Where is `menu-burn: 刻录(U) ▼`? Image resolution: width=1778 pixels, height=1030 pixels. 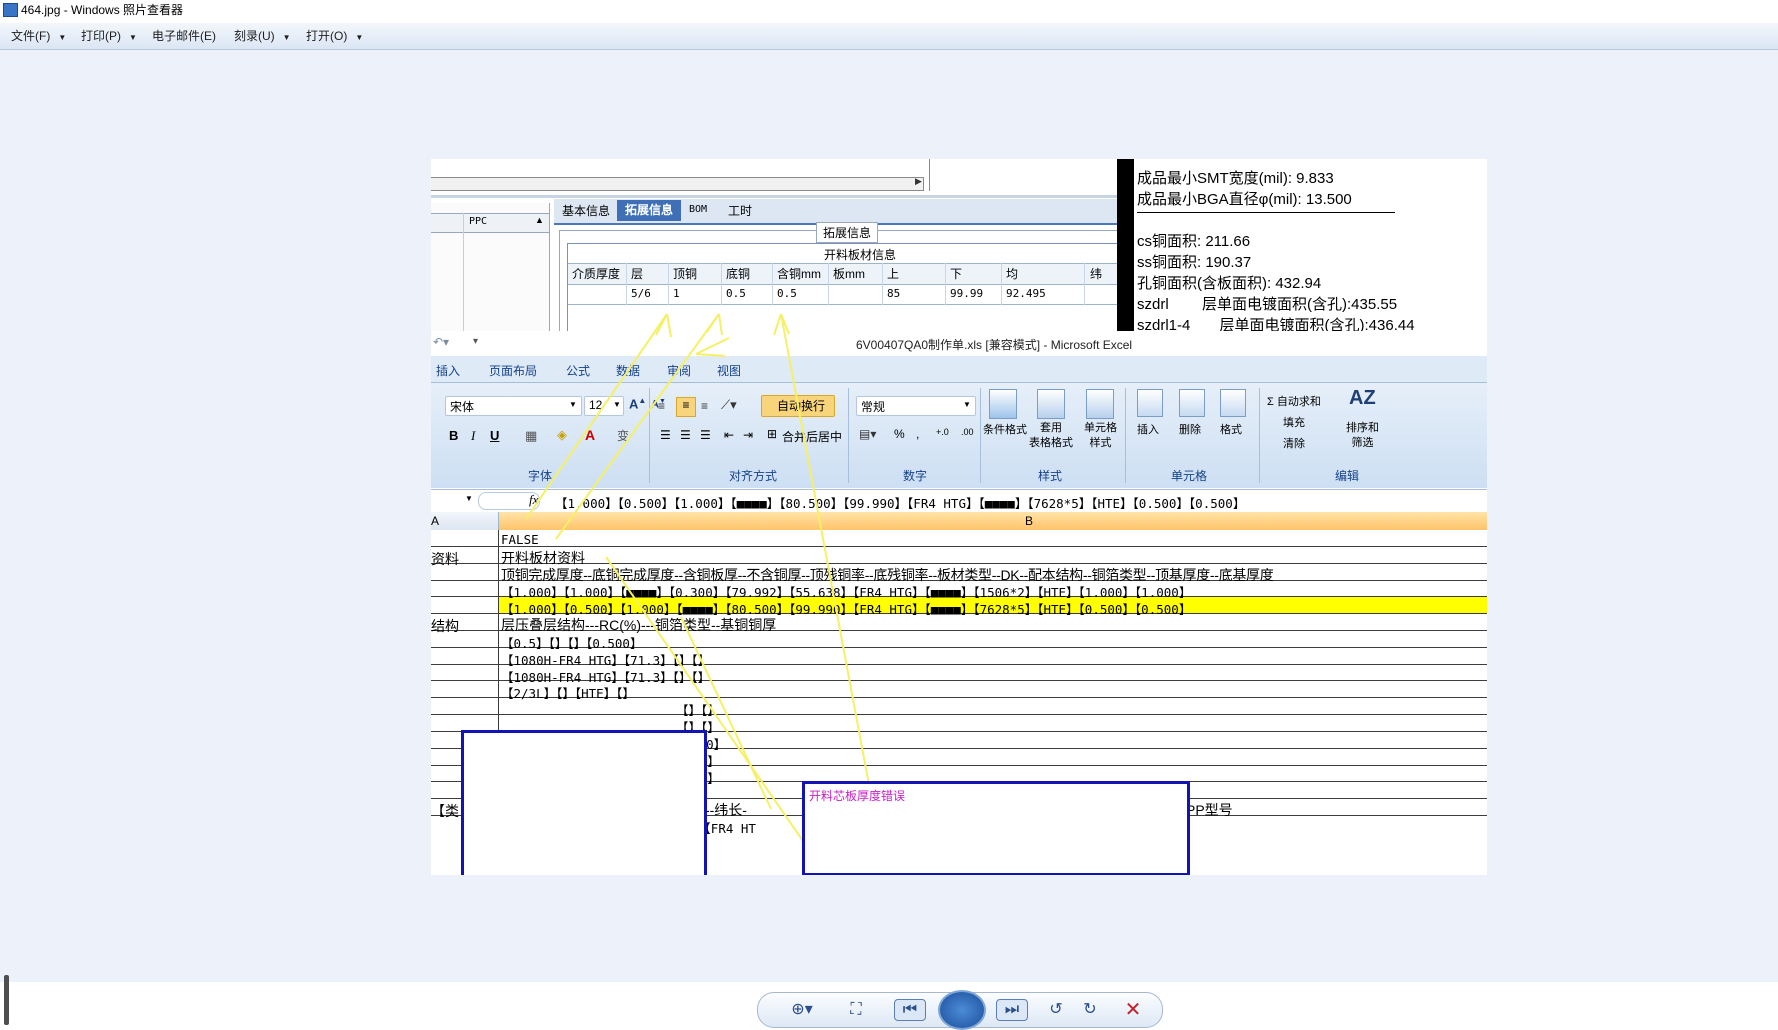 menu-burn: 刻录(U) ▼ is located at coordinates (262, 35).